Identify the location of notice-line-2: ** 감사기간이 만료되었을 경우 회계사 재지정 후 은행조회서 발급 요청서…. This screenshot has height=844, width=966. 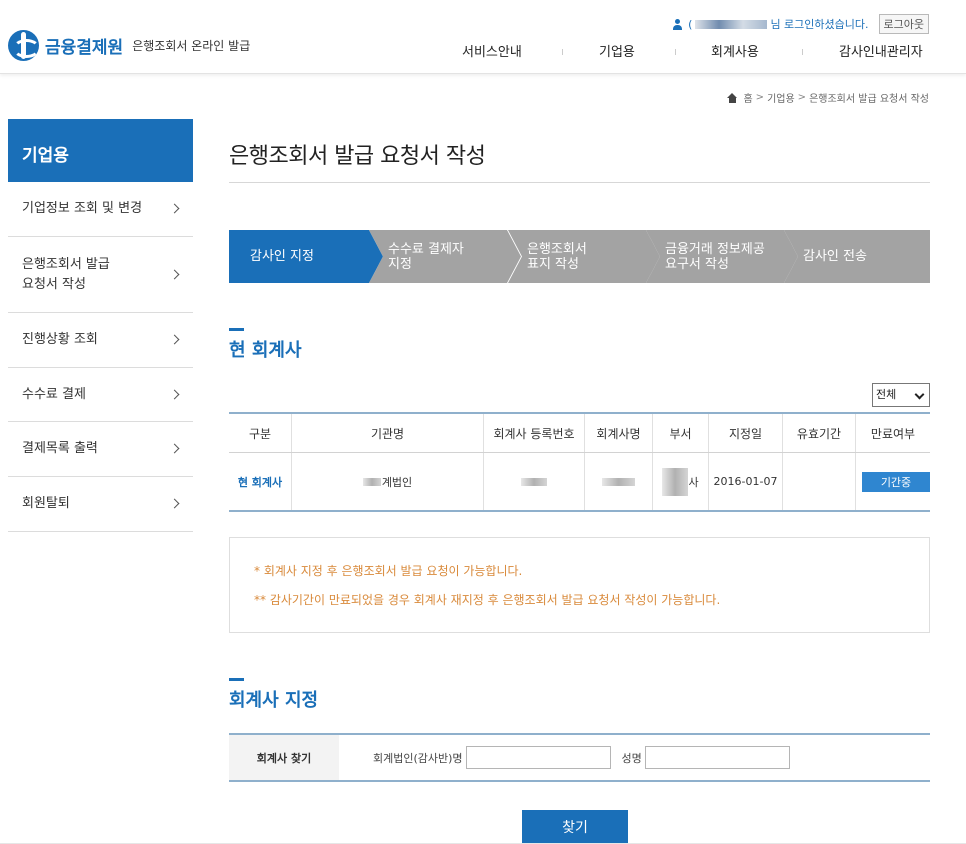
(487, 600).